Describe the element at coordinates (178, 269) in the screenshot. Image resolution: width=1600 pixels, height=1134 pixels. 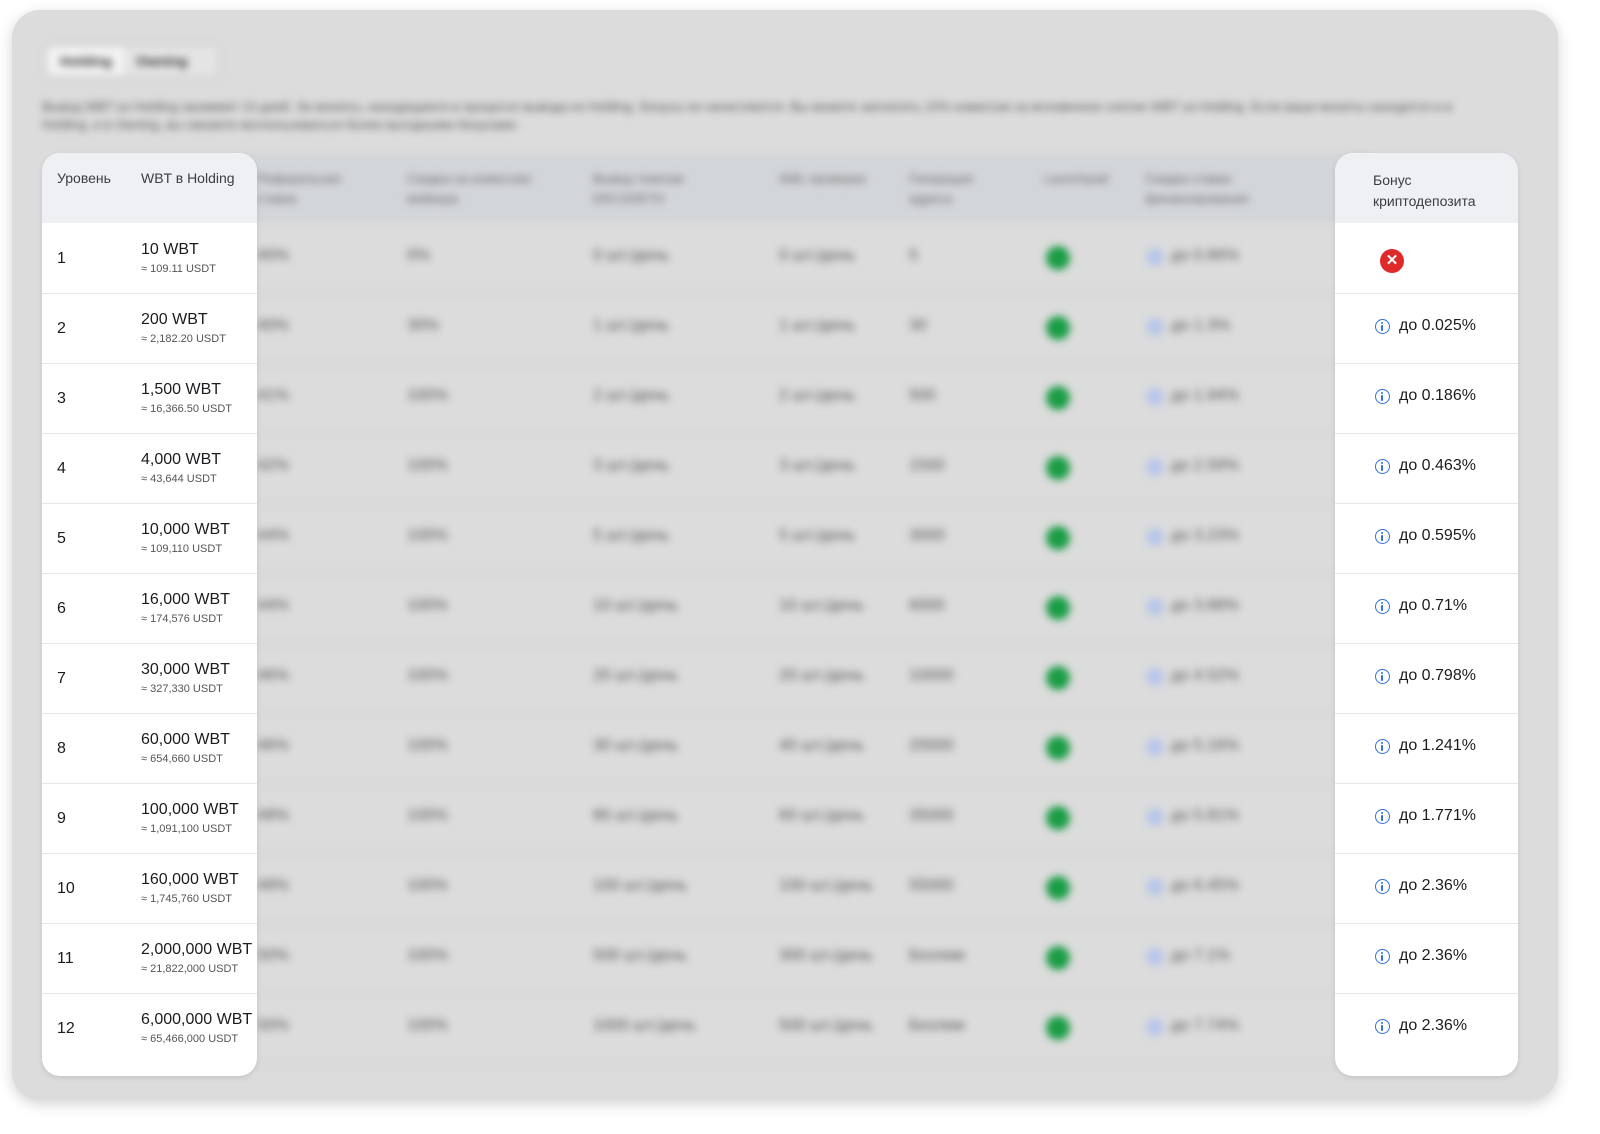
I see `usdt-equivalent: ≈ 109.11 USDT` at that location.